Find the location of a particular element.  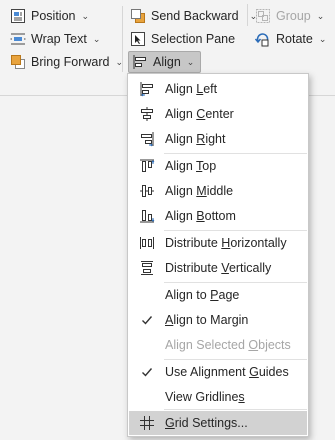

position-label: Position is located at coordinates (53, 16).